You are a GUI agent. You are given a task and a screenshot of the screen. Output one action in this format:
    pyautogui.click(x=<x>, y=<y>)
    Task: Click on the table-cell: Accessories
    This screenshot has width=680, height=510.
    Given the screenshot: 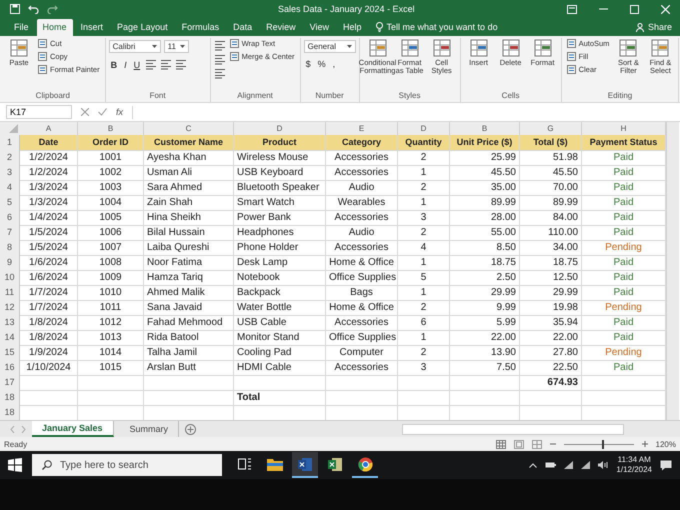 What is the action you would take?
    pyautogui.click(x=362, y=323)
    